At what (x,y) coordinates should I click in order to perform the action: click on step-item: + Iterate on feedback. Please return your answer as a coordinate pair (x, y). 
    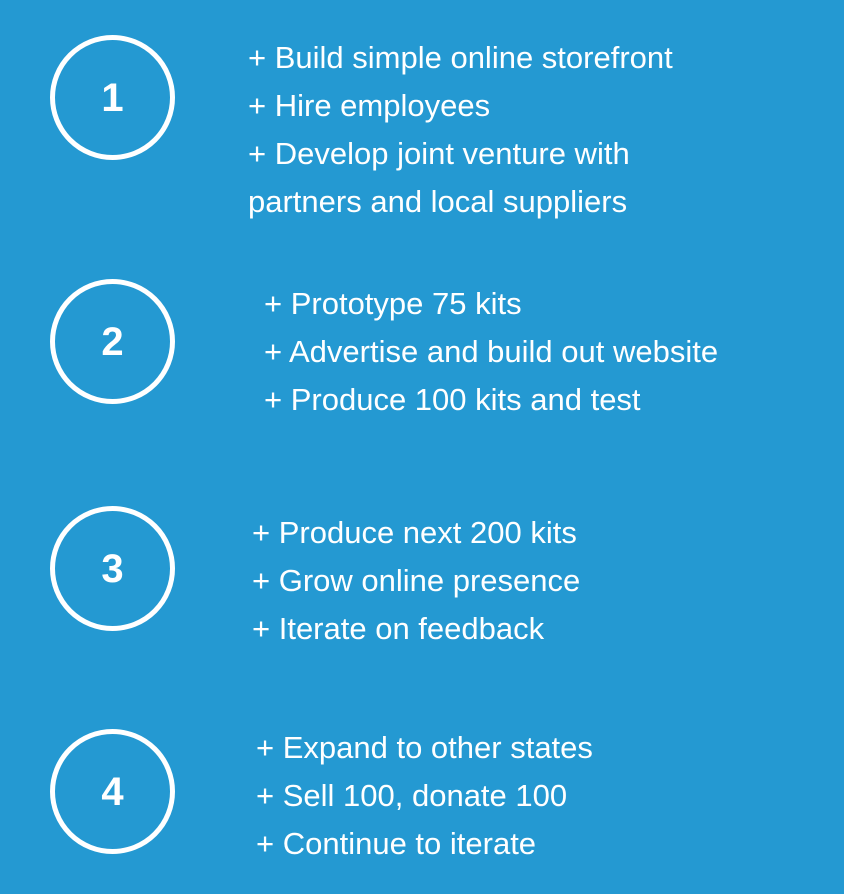
    Looking at the image, I should click on (398, 628).